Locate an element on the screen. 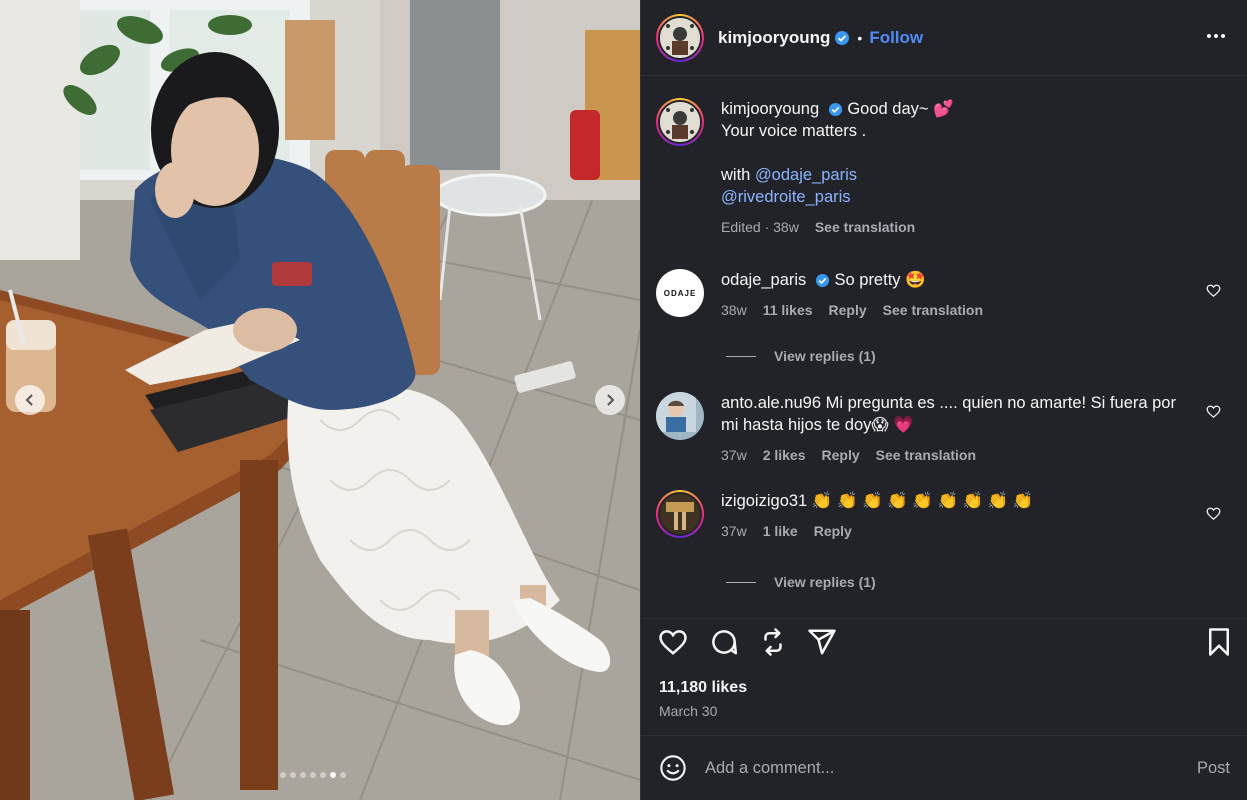 The width and height of the screenshot is (1247, 800). next-photo-button is located at coordinates (610, 400).